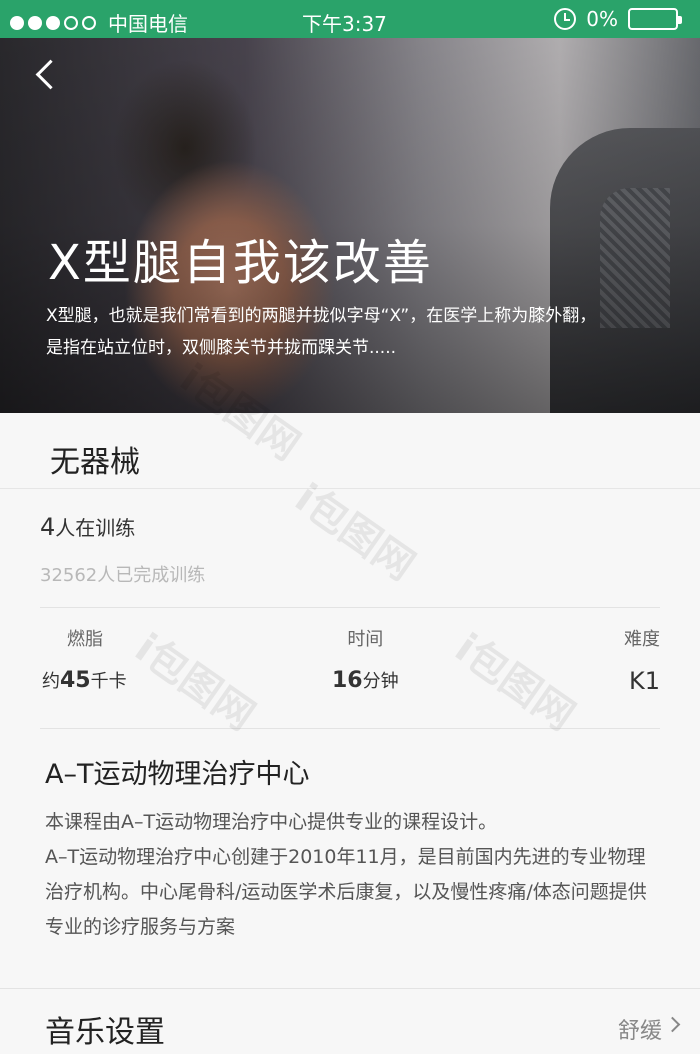 This screenshot has width=700, height=1054. I want to click on music-settings-row: 音乐设置 舒缓, so click(350, 1021).